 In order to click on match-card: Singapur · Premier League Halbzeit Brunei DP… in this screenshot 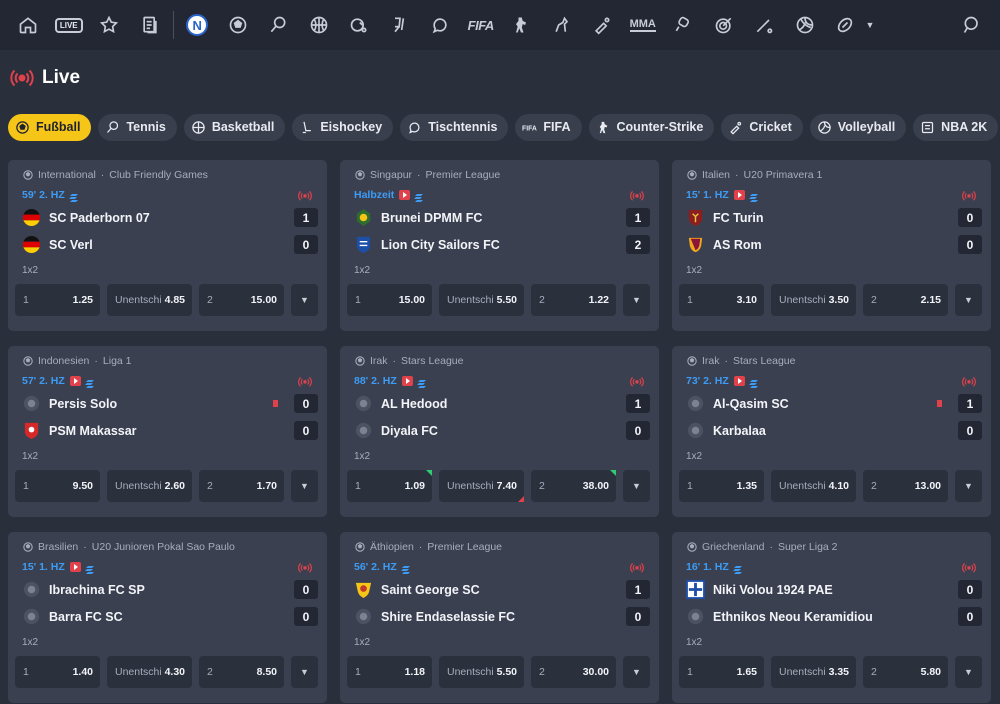, I will do `click(499, 245)`.